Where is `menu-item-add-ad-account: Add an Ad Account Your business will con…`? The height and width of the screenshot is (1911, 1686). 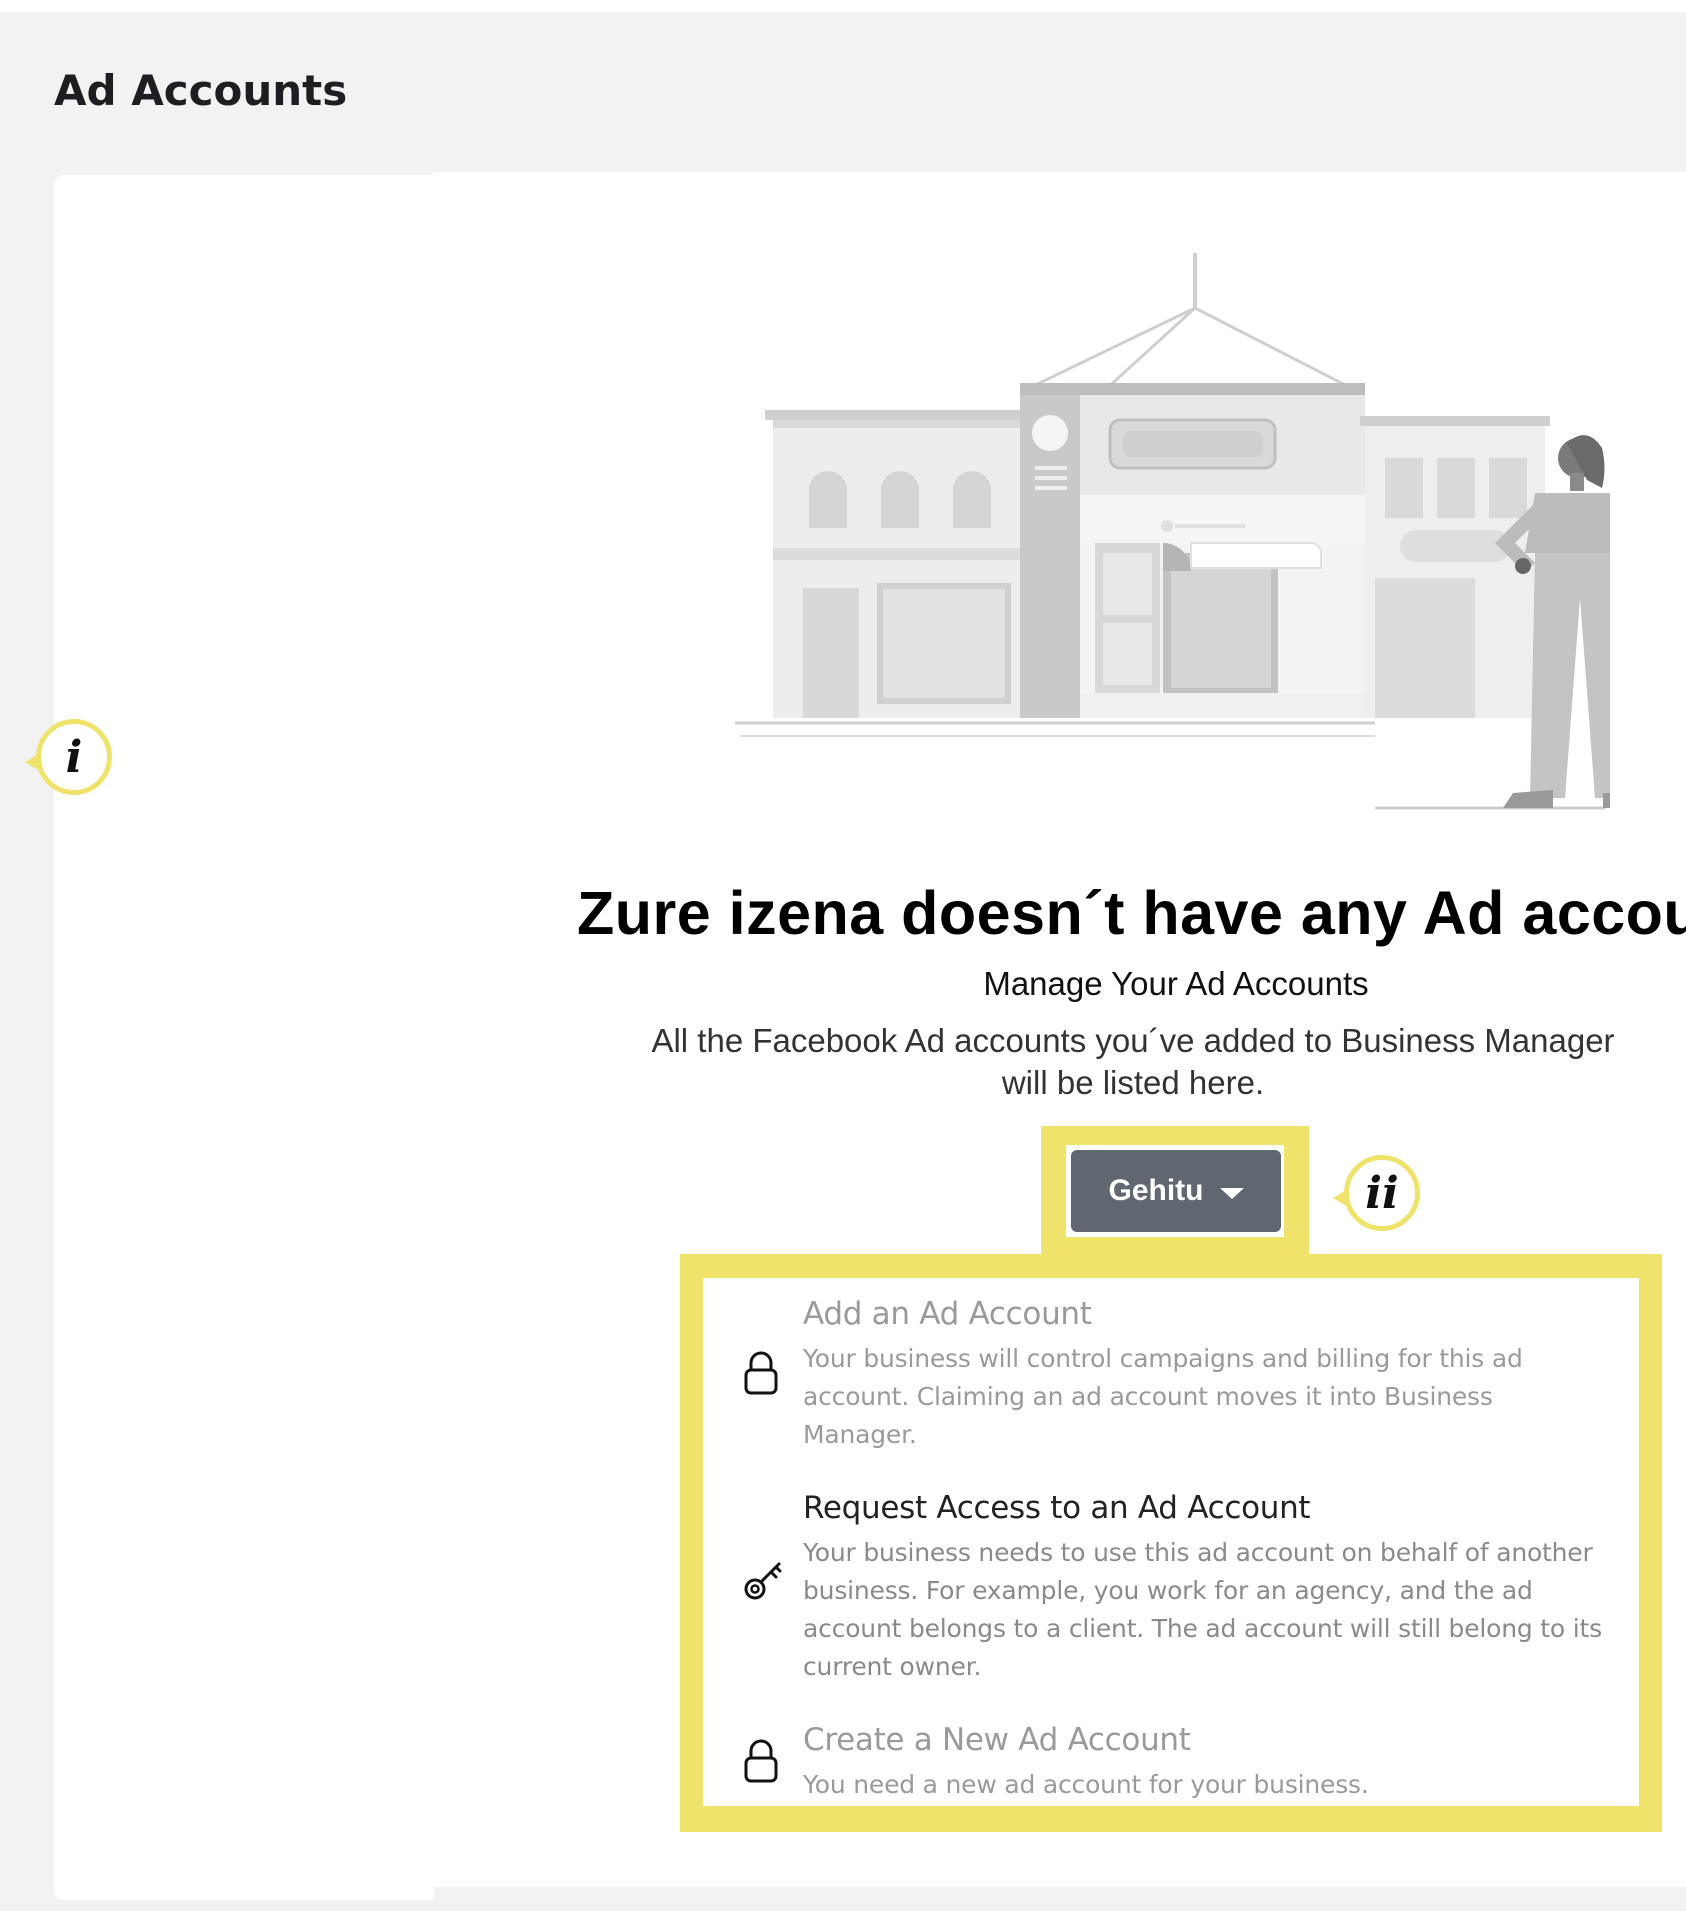
menu-item-add-ad-account: Add an Ad Account Your business will con… is located at coordinates (1171, 1372).